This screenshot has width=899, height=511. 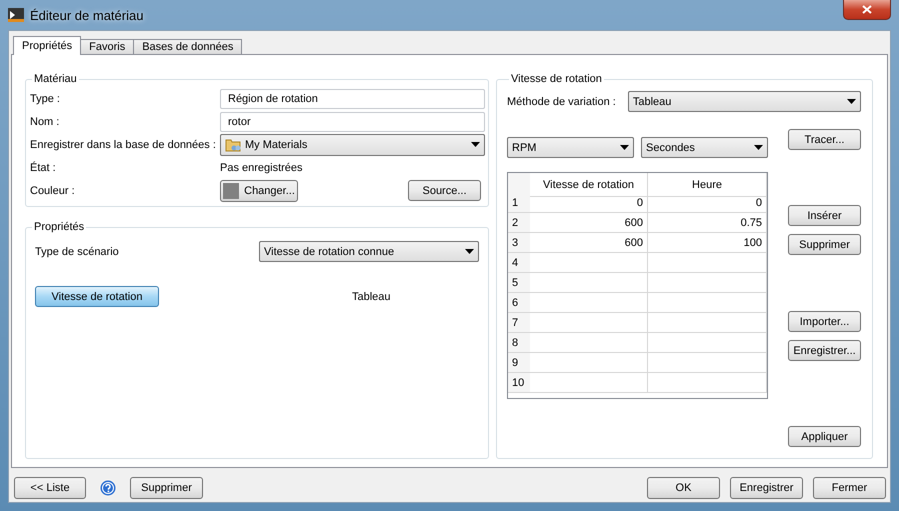 I want to click on color-swatch, so click(x=231, y=190).